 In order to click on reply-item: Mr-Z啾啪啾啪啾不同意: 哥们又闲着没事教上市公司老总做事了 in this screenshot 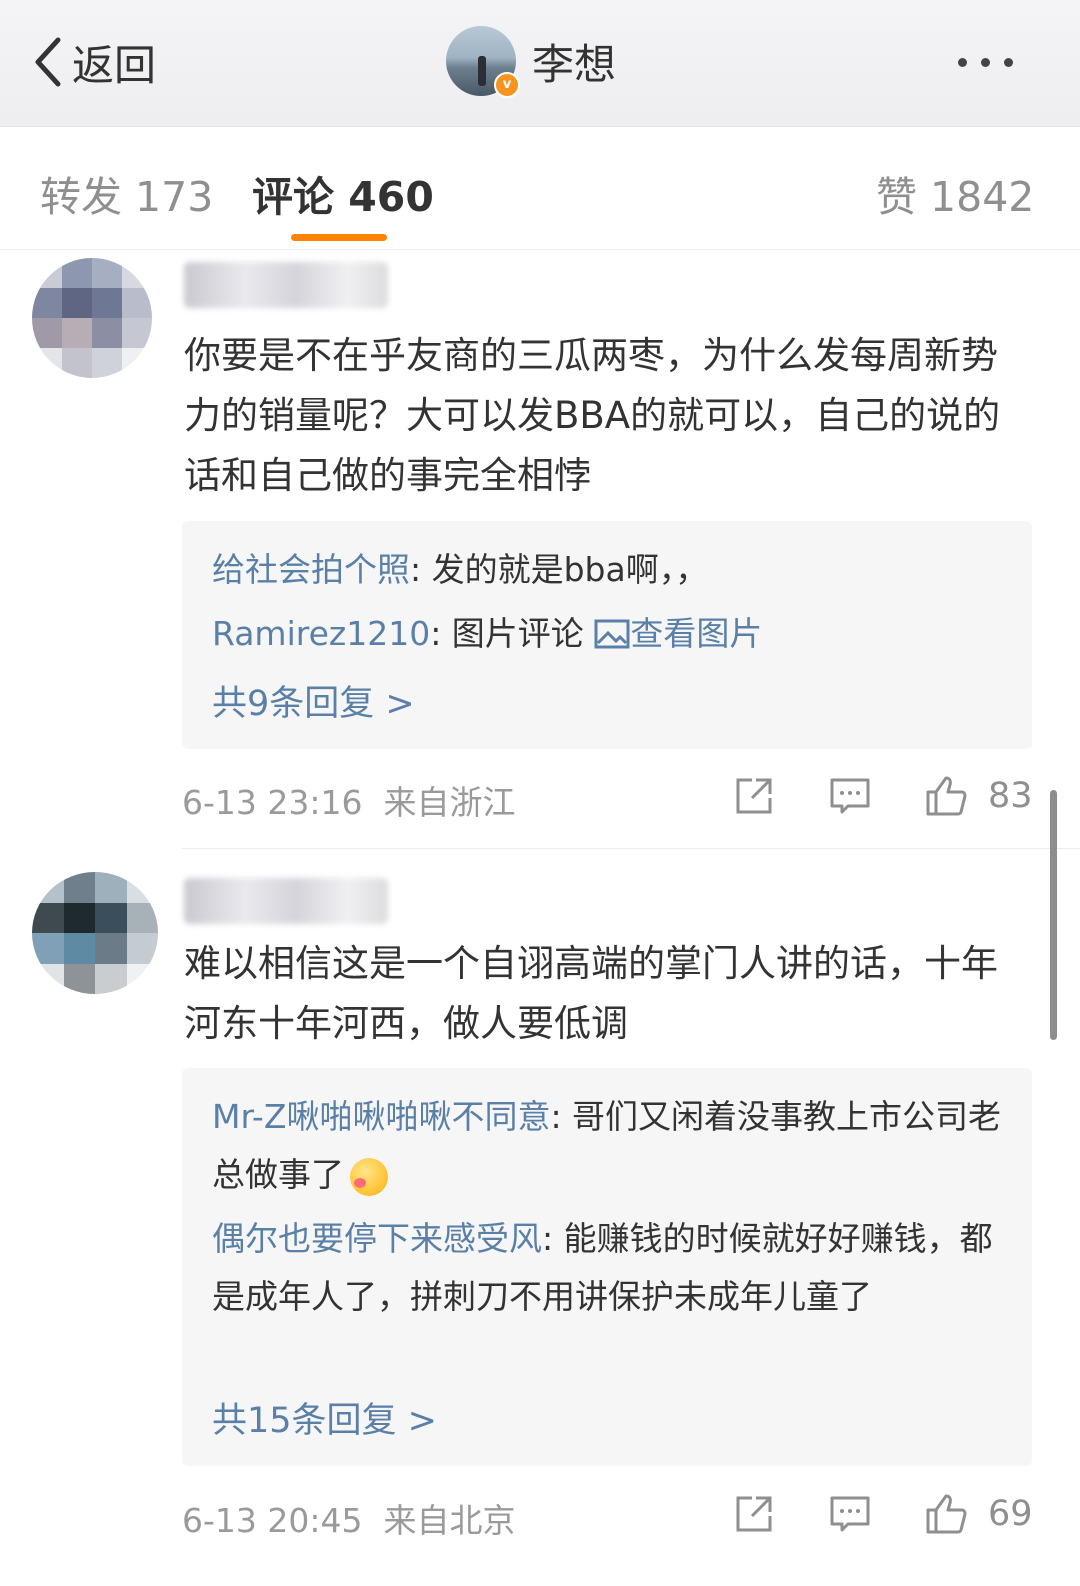, I will do `click(612, 1146)`.